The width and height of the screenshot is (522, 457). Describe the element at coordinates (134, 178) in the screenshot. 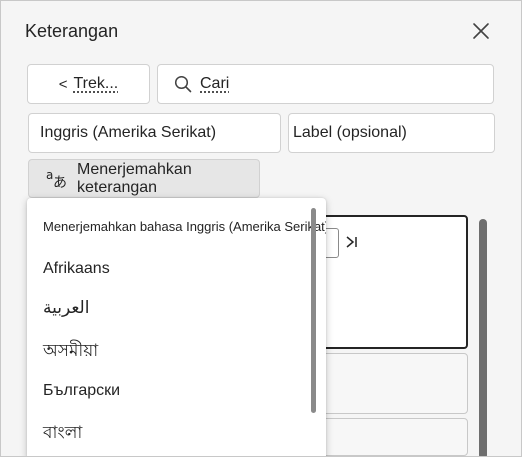

I see `translate-captions-label: Menerjemahkan keterangan` at that location.